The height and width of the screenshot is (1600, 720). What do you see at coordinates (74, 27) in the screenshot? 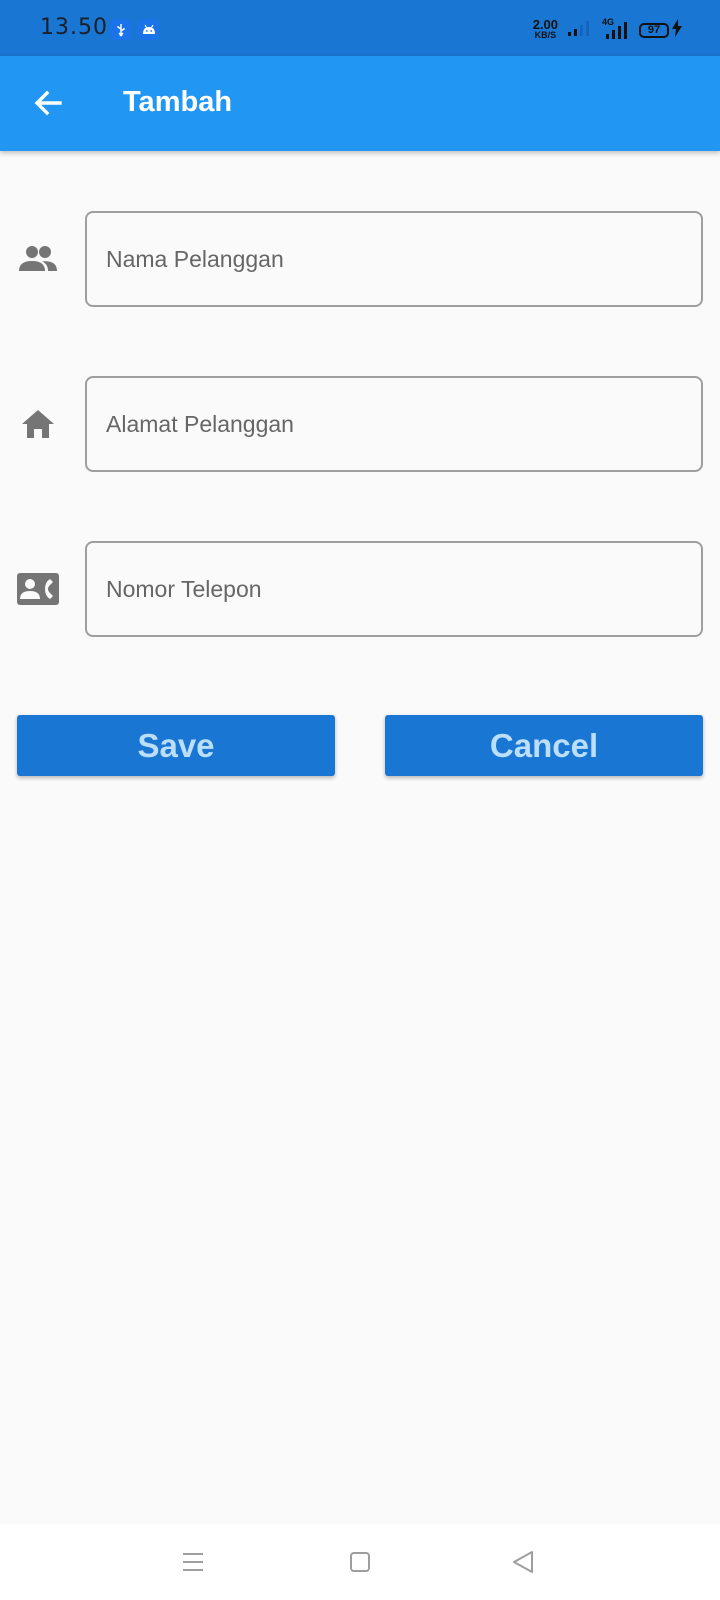
I see `status-time: 13.50` at bounding box center [74, 27].